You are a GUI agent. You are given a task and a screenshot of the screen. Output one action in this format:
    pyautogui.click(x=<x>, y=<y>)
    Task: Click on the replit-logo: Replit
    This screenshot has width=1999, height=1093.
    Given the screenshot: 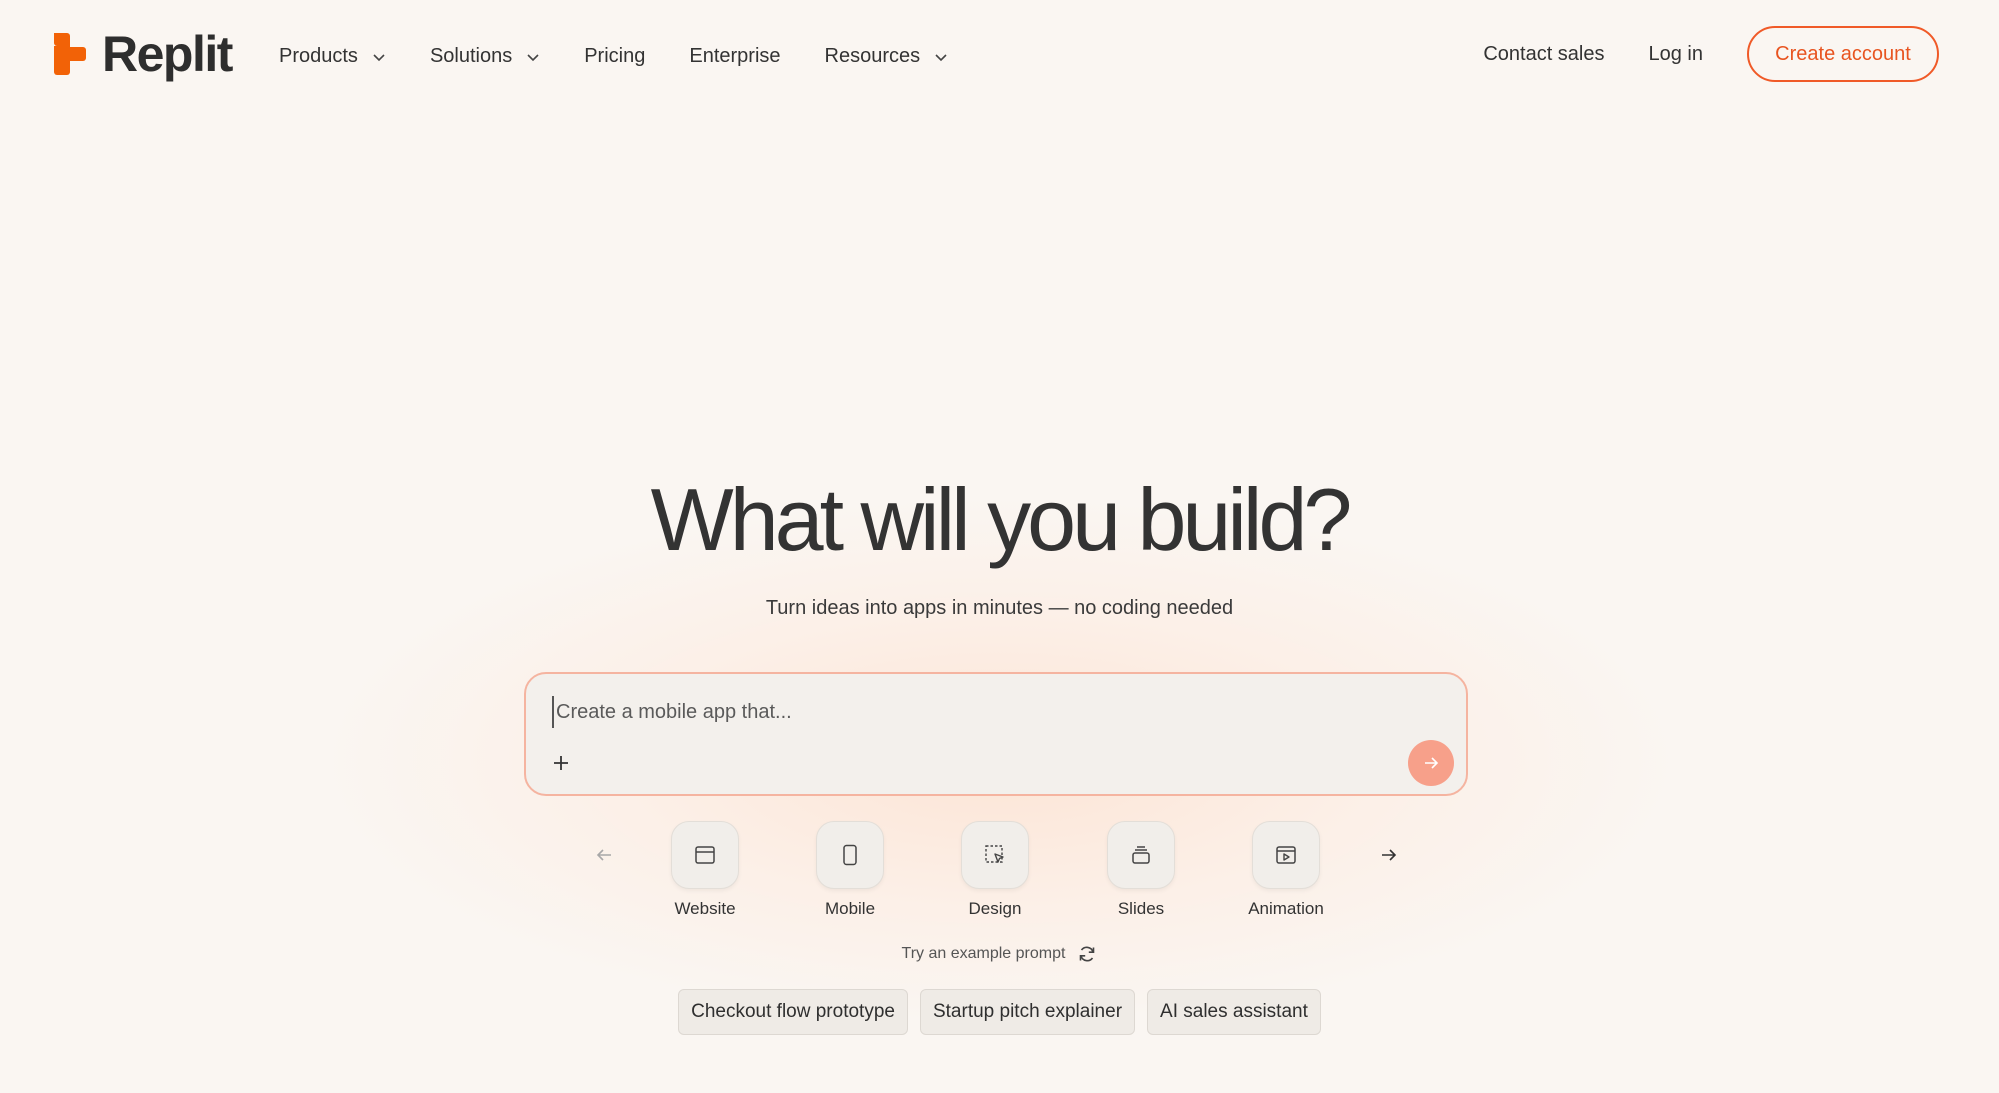 What is the action you would take?
    pyautogui.click(x=142, y=54)
    